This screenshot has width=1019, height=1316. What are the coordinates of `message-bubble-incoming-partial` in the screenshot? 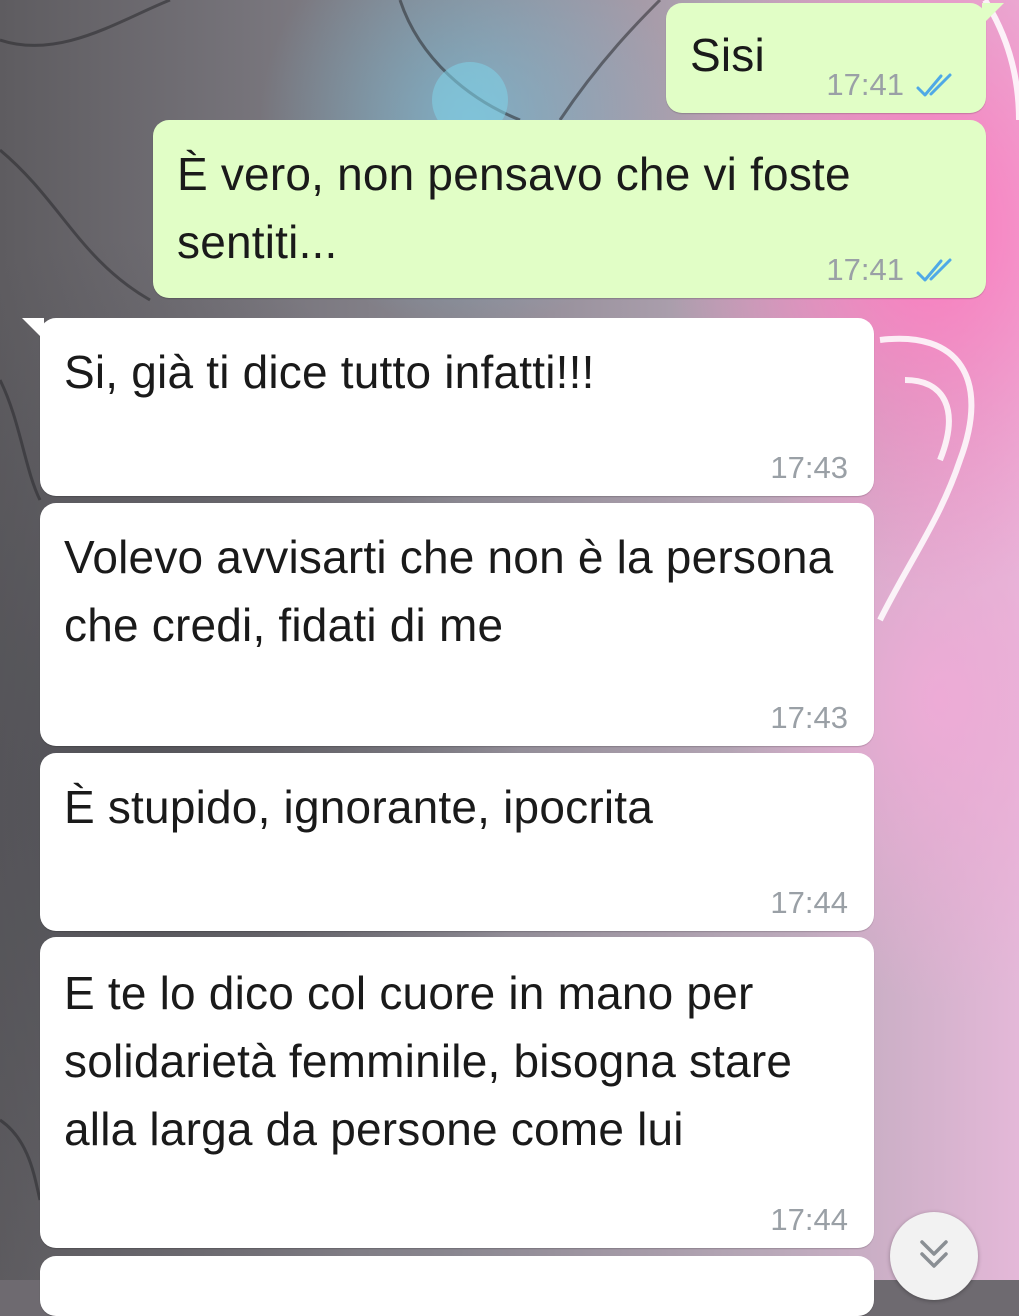 It's located at (457, 1286).